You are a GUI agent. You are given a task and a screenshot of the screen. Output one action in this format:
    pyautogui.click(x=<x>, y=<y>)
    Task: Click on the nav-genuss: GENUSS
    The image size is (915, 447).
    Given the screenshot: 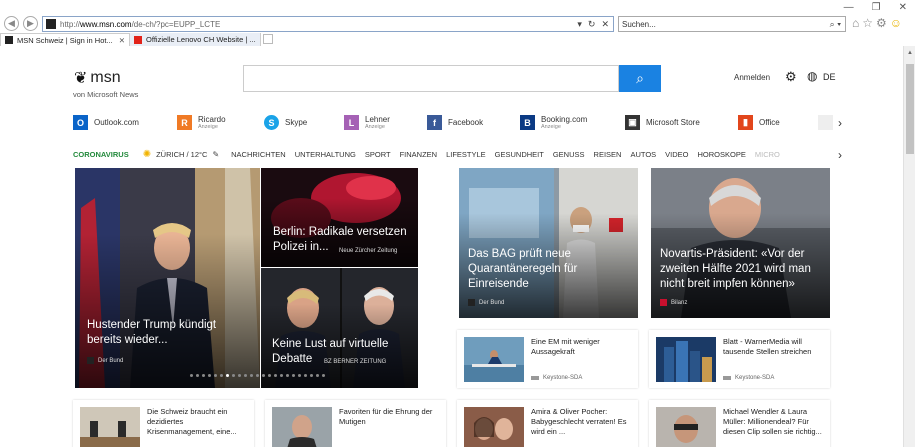 What is the action you would take?
    pyautogui.click(x=569, y=154)
    